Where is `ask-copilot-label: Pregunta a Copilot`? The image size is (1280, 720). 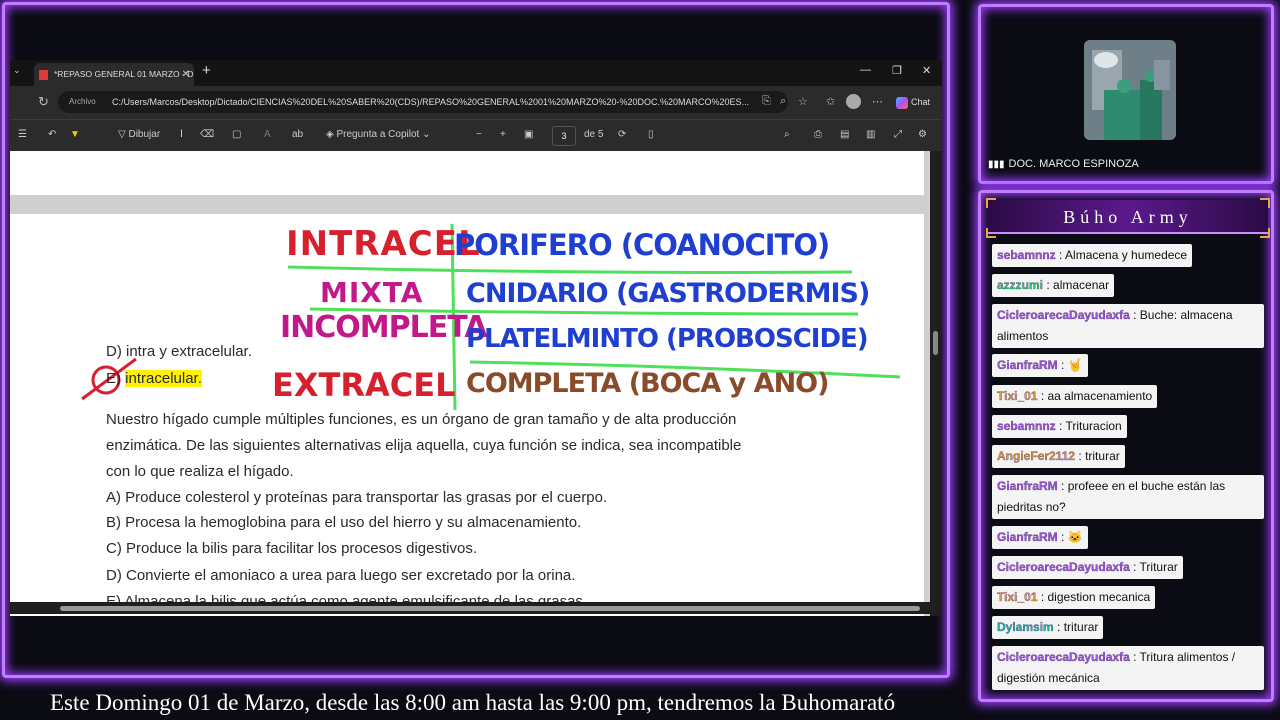
ask-copilot-label: Pregunta a Copilot is located at coordinates (378, 134).